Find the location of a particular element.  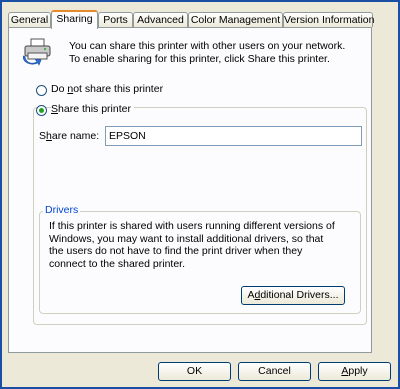

apply-button: Apply is located at coordinates (354, 371).